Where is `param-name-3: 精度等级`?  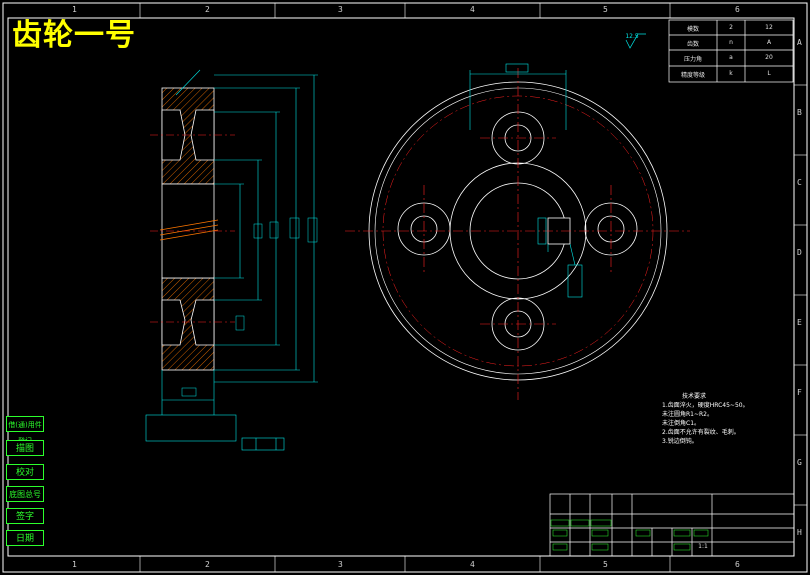
param-name-3: 精度等级 is located at coordinates (692, 75).